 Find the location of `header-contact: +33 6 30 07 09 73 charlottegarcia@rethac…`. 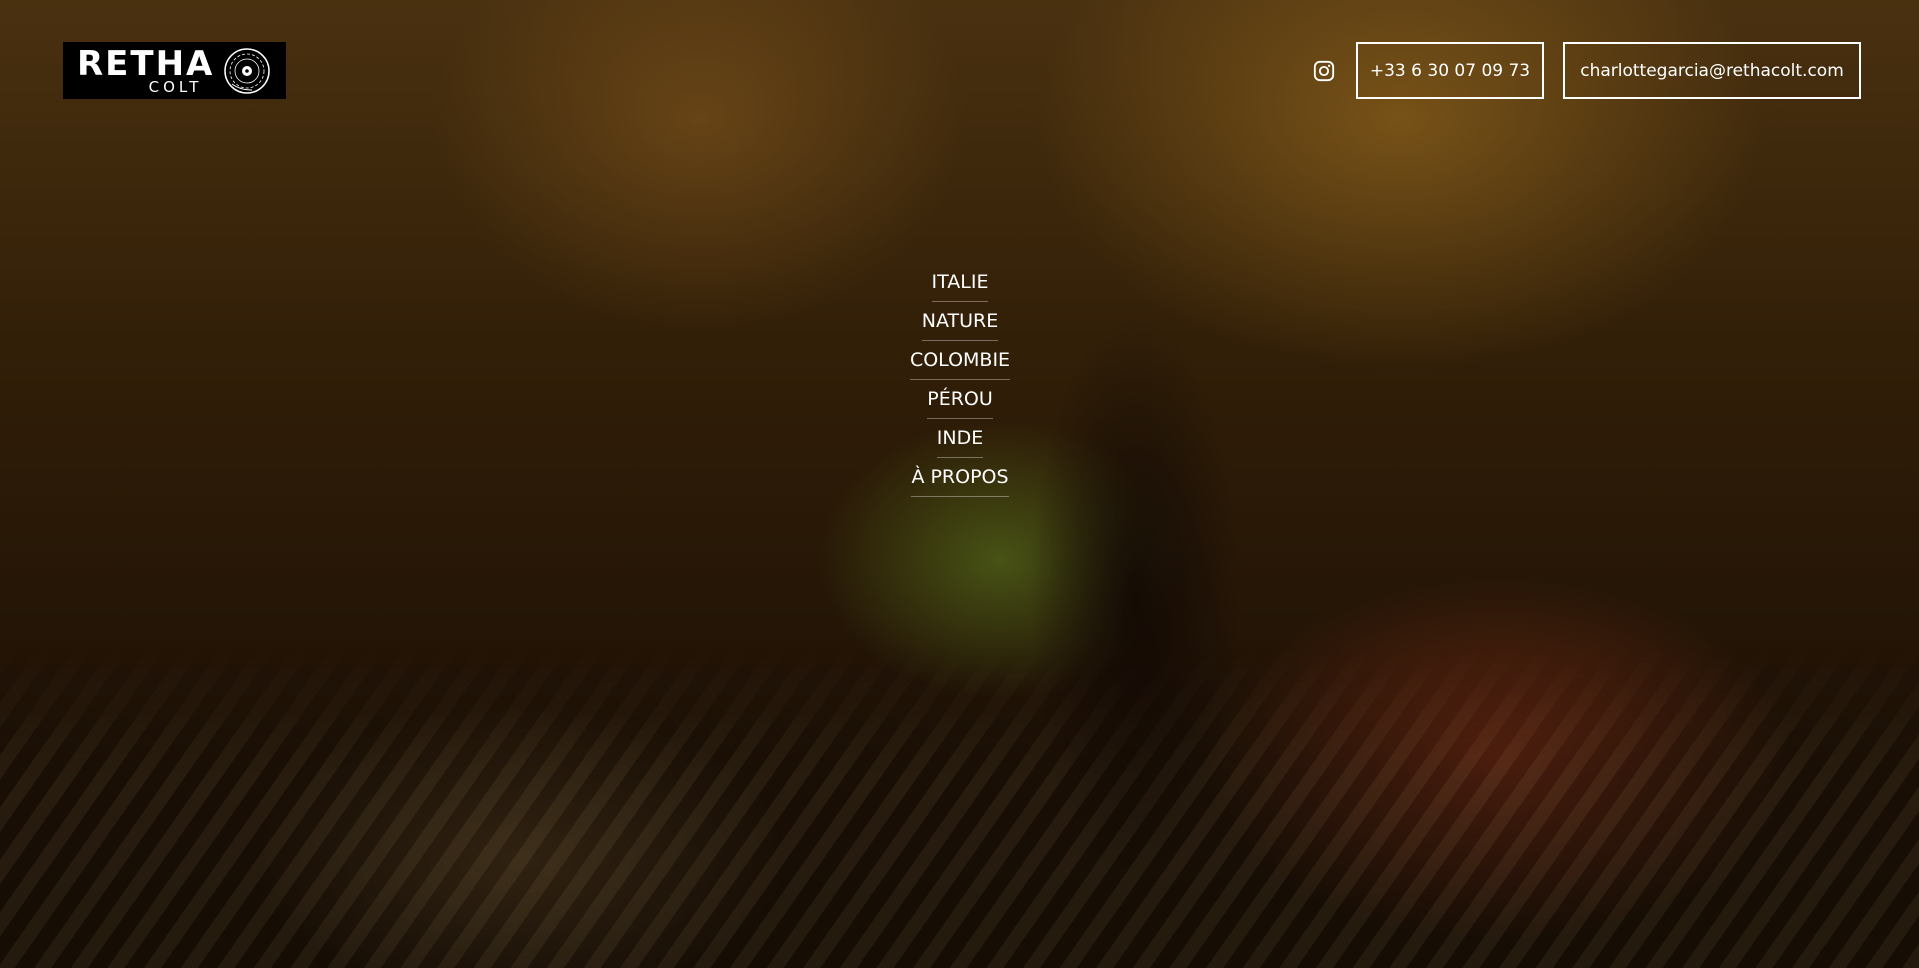

header-contact: +33 6 30 07 09 73 charlottegarcia@rethac… is located at coordinates (1587, 70).